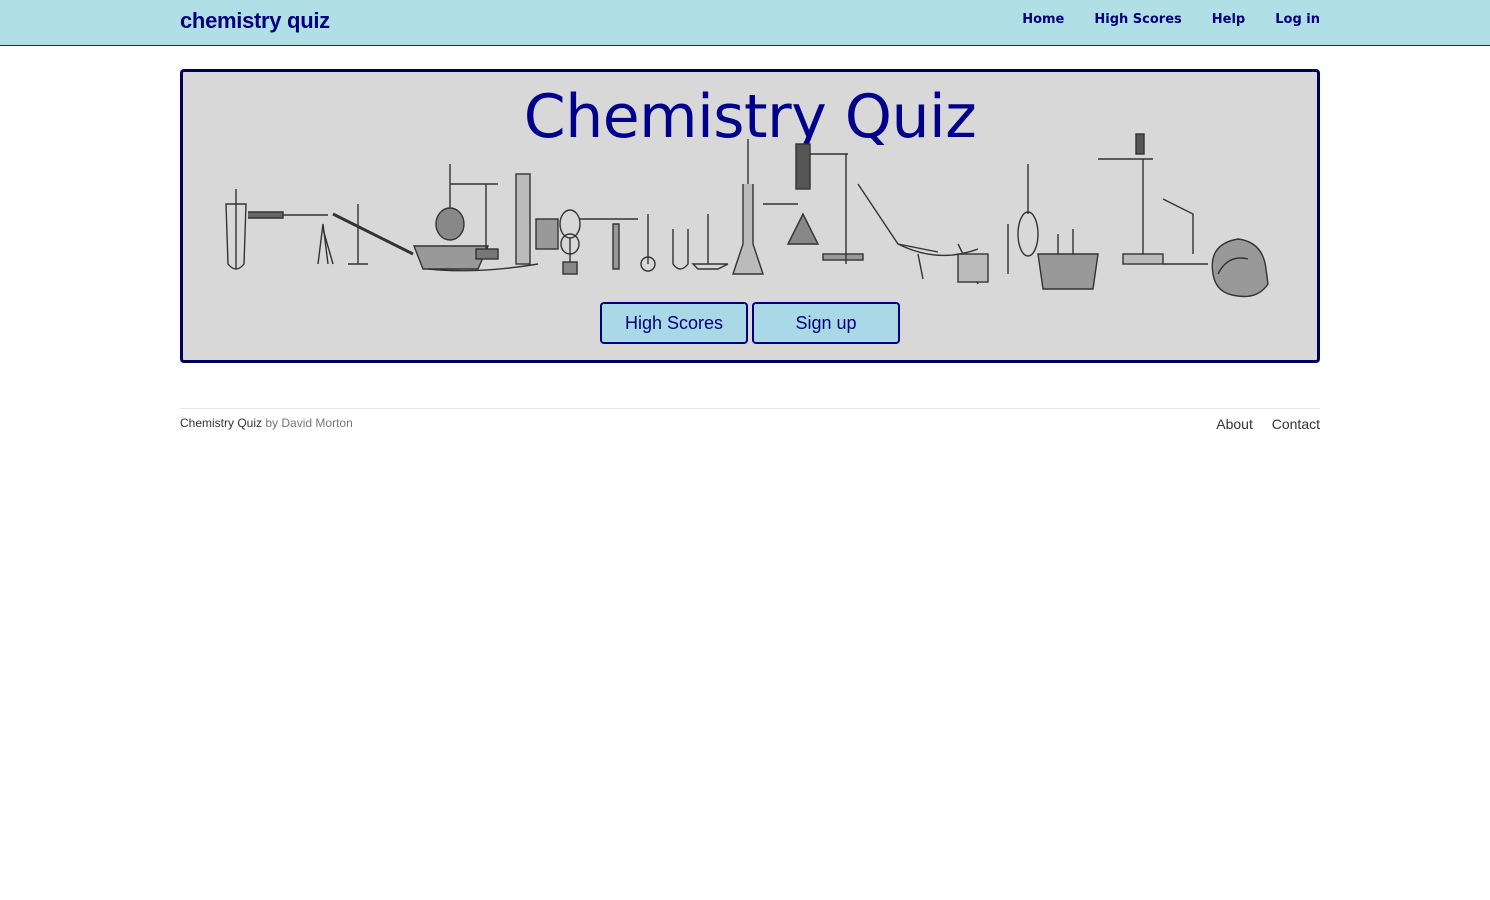 The image size is (1490, 900). Describe the element at coordinates (317, 423) in the screenshot. I see `footer-author: David Morton` at that location.